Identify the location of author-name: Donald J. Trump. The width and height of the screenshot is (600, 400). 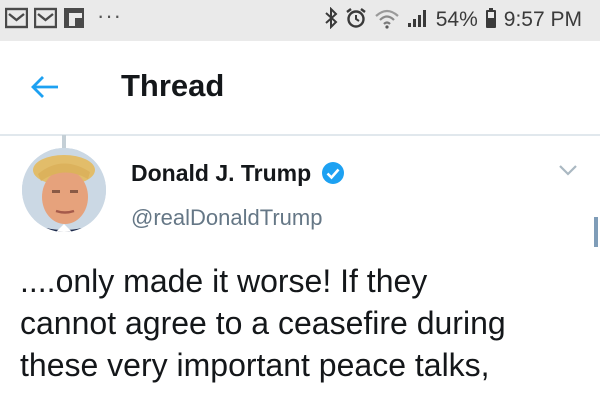
(221, 173).